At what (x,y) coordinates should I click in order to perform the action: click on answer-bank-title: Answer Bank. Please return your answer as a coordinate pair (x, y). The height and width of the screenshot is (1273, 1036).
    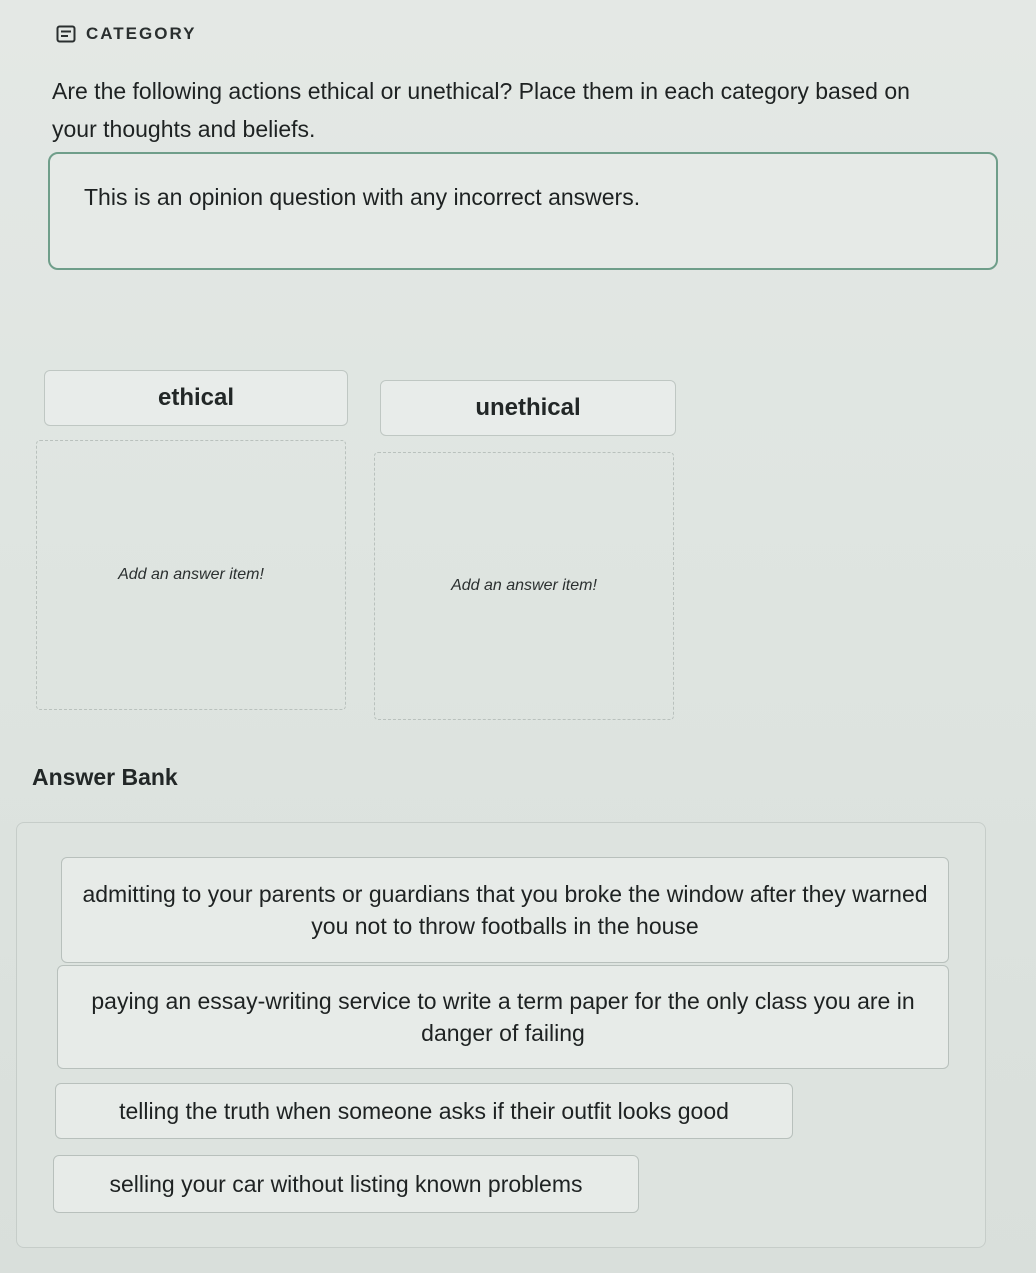
    Looking at the image, I should click on (105, 777).